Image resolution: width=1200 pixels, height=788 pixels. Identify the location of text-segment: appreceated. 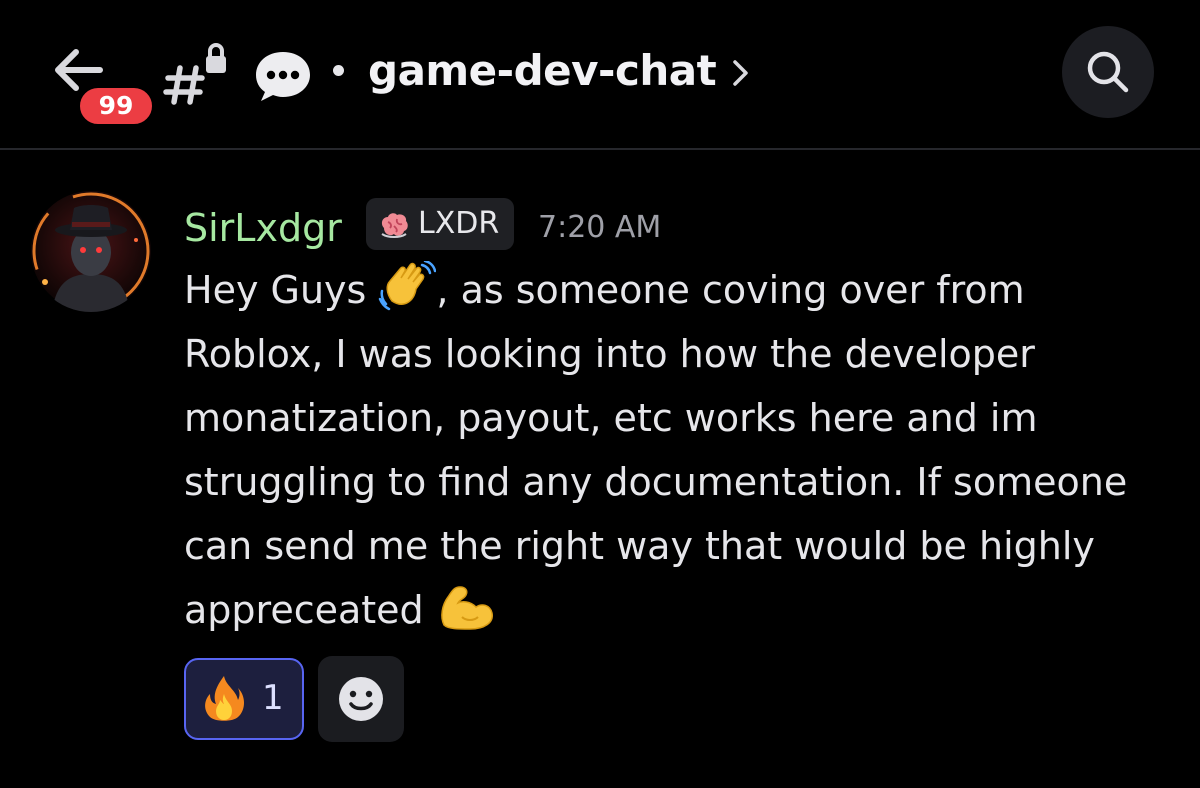
(310, 610).